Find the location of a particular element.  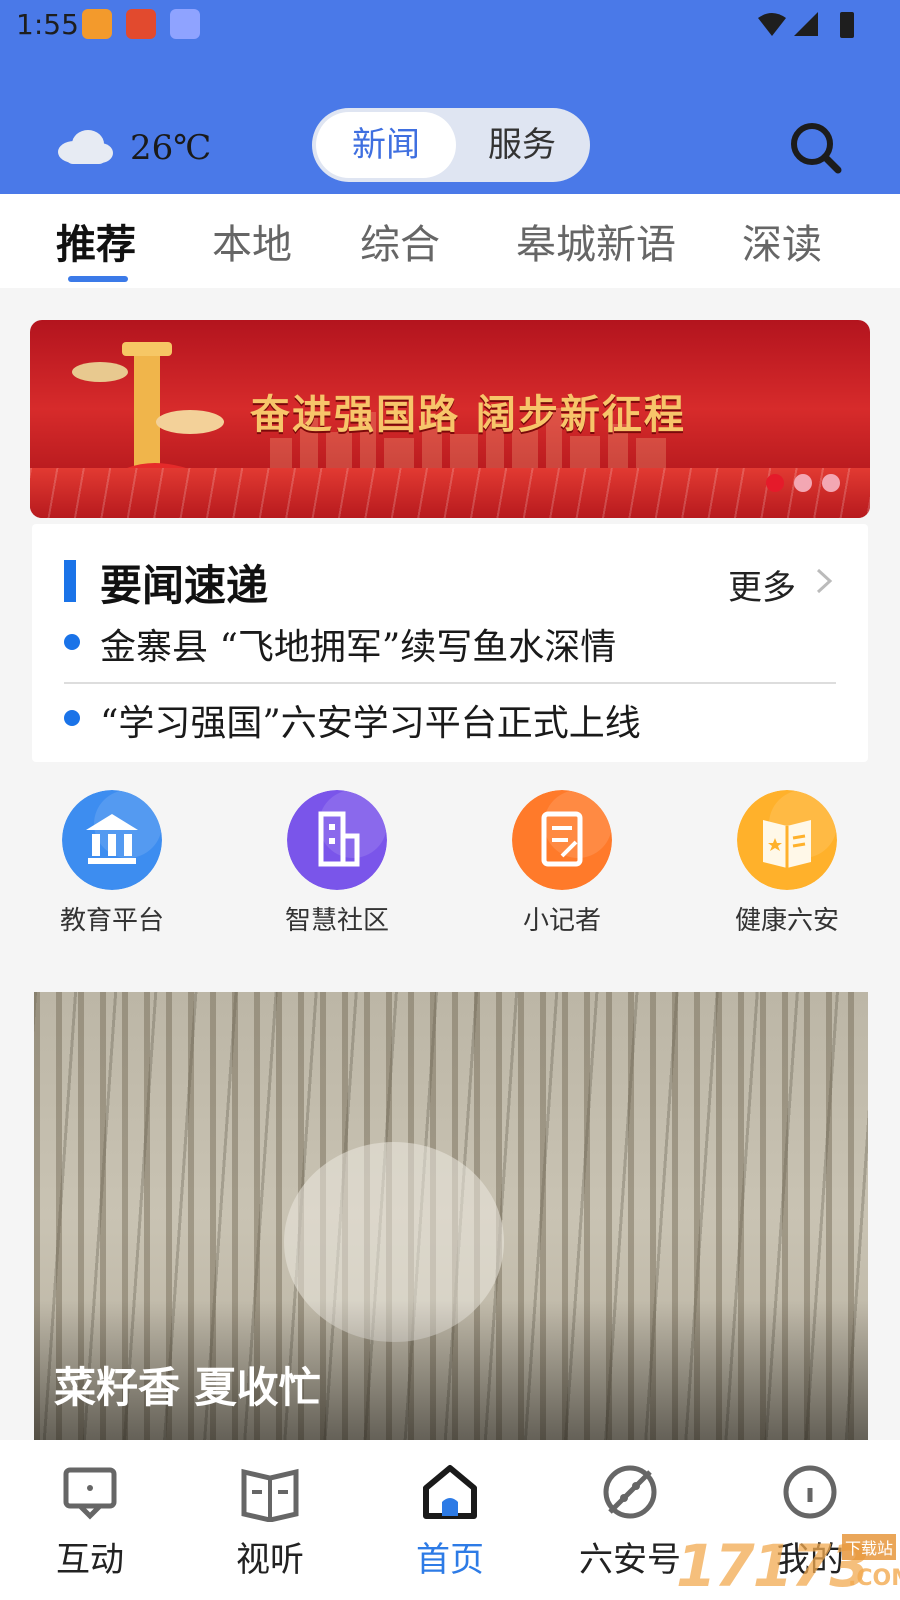

tab-deep-read: 深读 is located at coordinates (782, 241).